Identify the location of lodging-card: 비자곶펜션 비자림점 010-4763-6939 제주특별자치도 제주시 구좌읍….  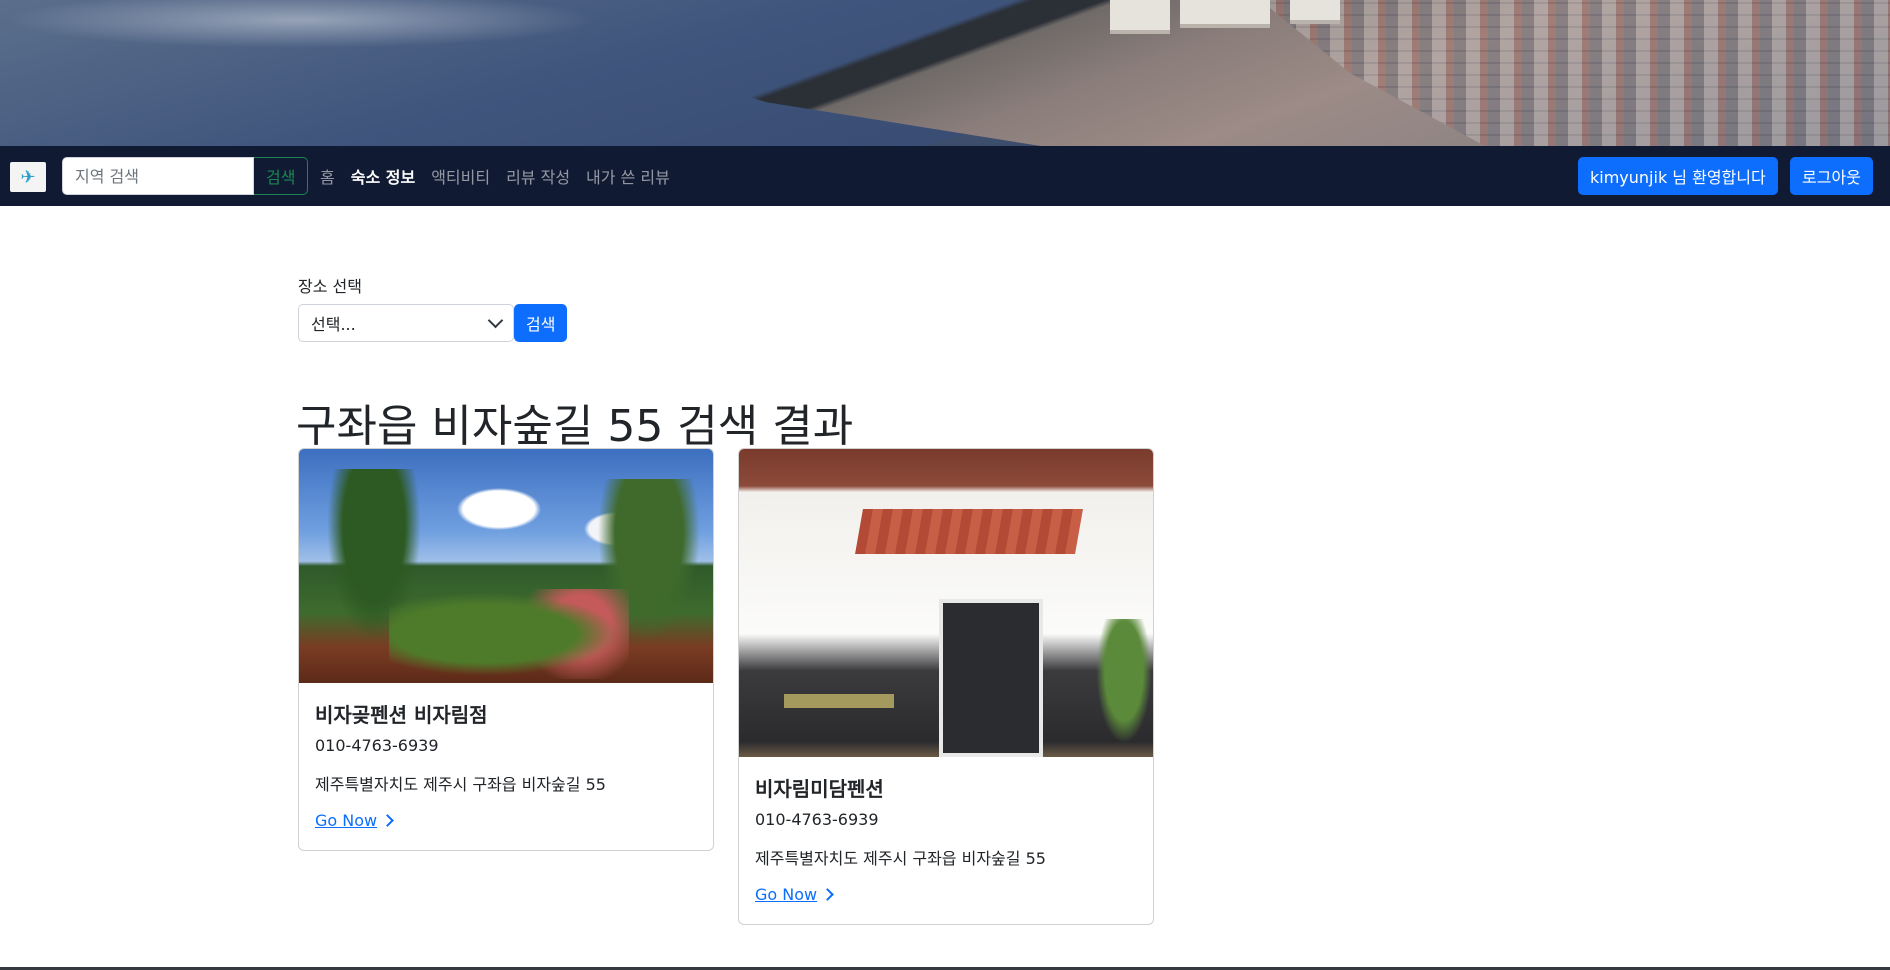
(506, 649).